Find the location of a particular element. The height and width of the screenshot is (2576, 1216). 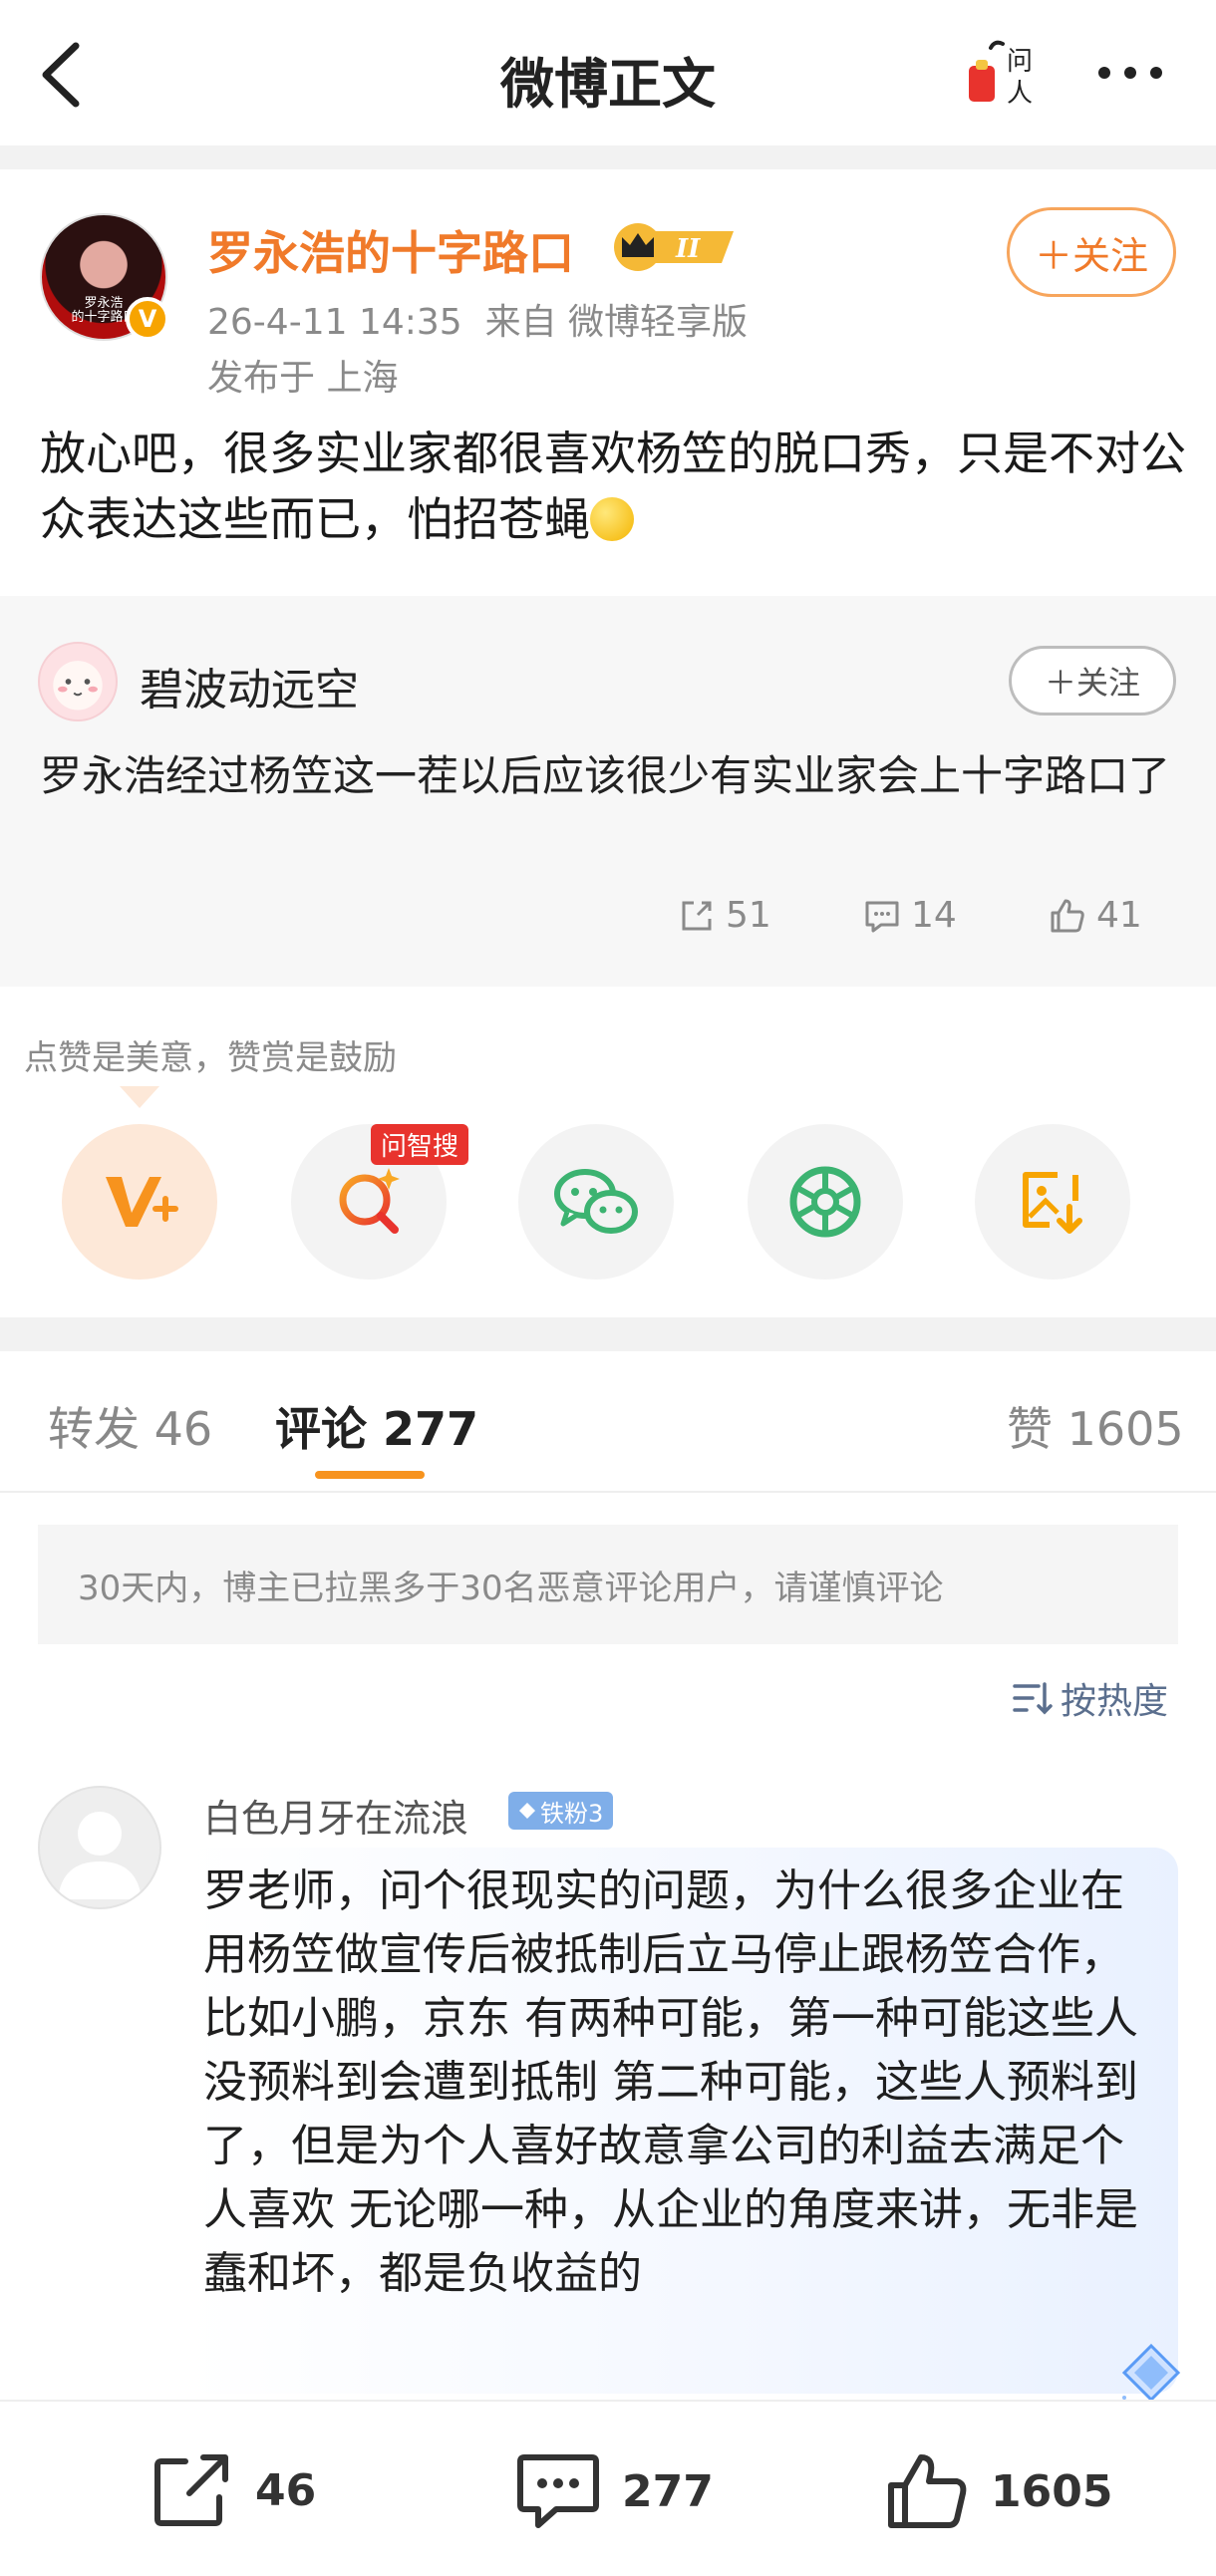

like-count: 1605 is located at coordinates (1052, 2491).